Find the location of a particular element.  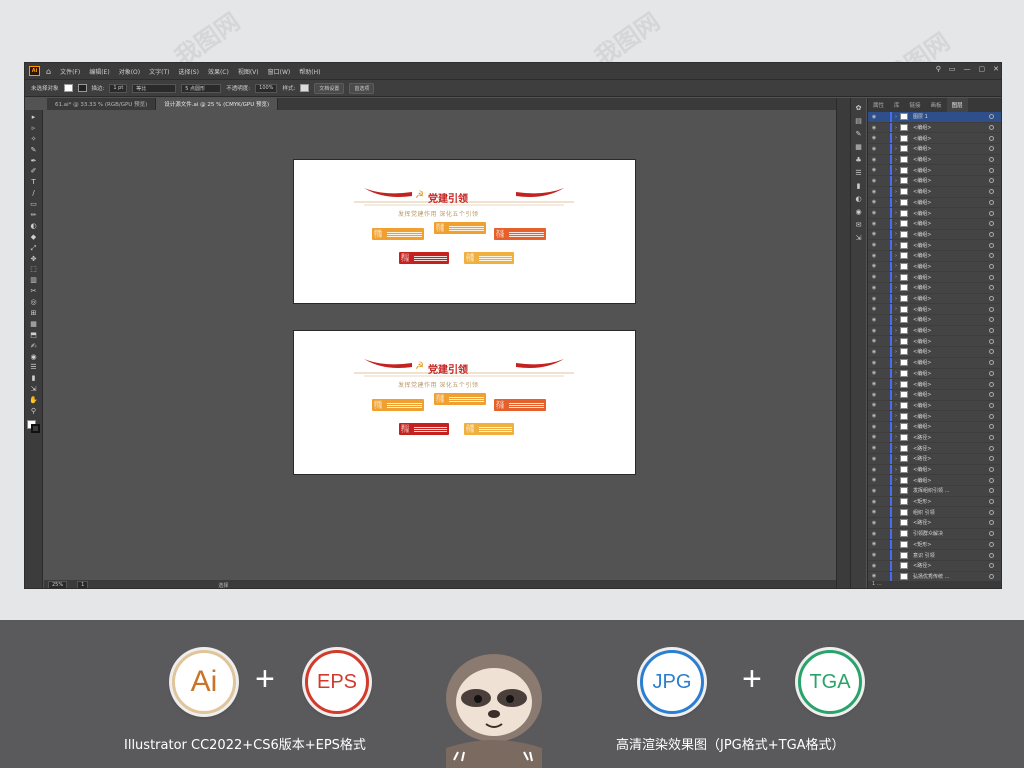

swatches-icon: ▦ is located at coordinates (858, 147).